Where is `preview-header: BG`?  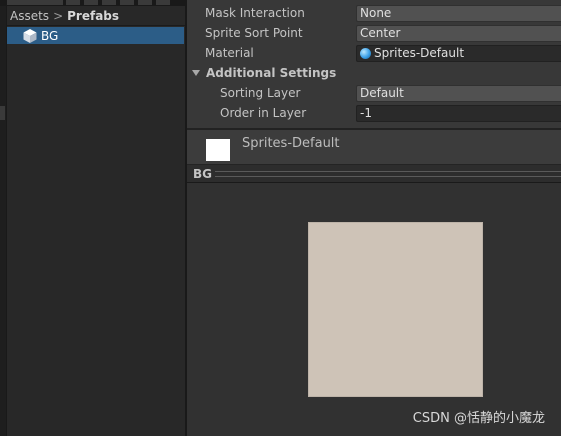
preview-header: BG is located at coordinates (374, 174).